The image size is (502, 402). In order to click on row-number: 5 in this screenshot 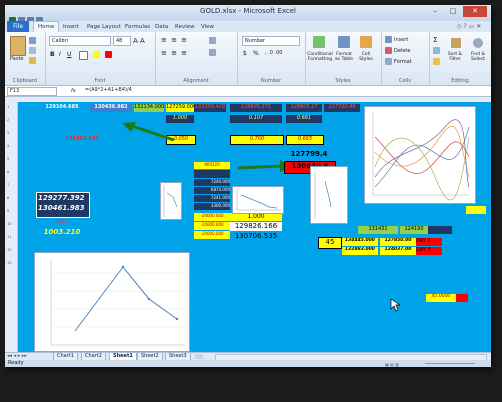, I will do `click(8, 159)`.